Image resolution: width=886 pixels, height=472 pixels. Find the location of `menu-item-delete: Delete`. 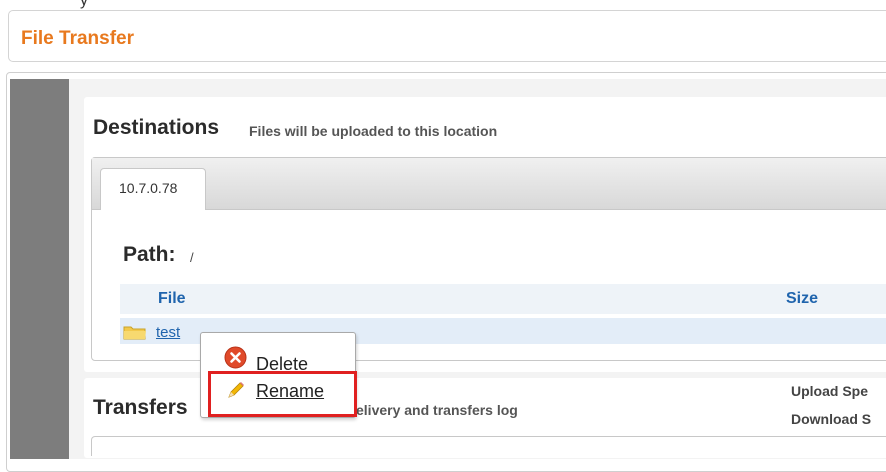

menu-item-delete: Delete is located at coordinates (274, 360).